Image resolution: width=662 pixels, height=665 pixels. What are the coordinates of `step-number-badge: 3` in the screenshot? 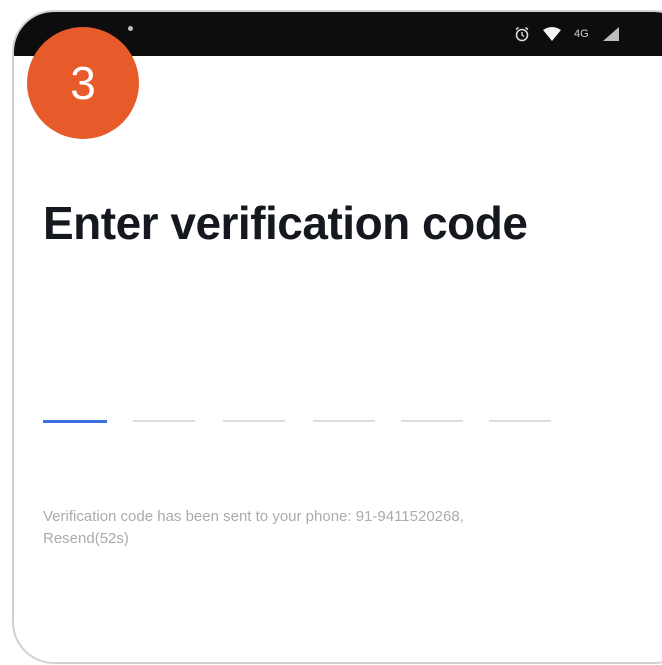 It's located at (83, 83).